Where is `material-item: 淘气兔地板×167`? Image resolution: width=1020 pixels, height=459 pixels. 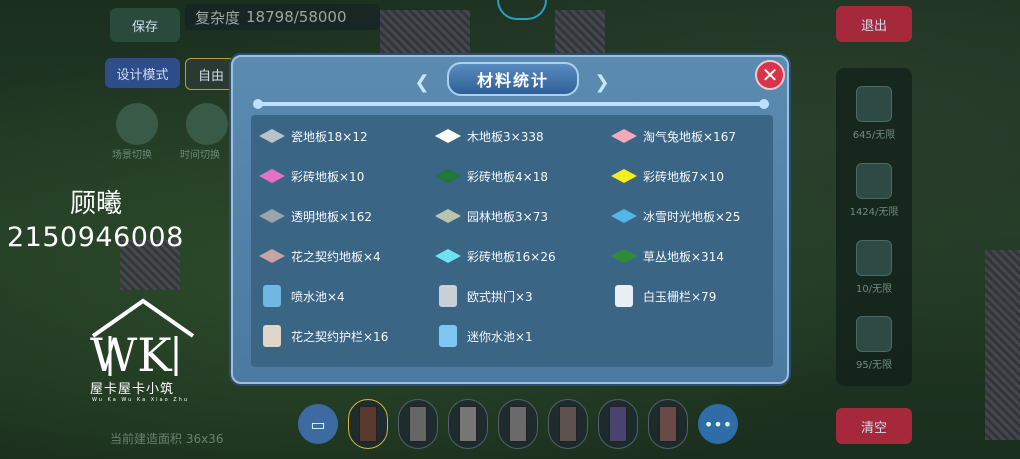 material-item: 淘气兔地板×167 is located at coordinates (673, 136).